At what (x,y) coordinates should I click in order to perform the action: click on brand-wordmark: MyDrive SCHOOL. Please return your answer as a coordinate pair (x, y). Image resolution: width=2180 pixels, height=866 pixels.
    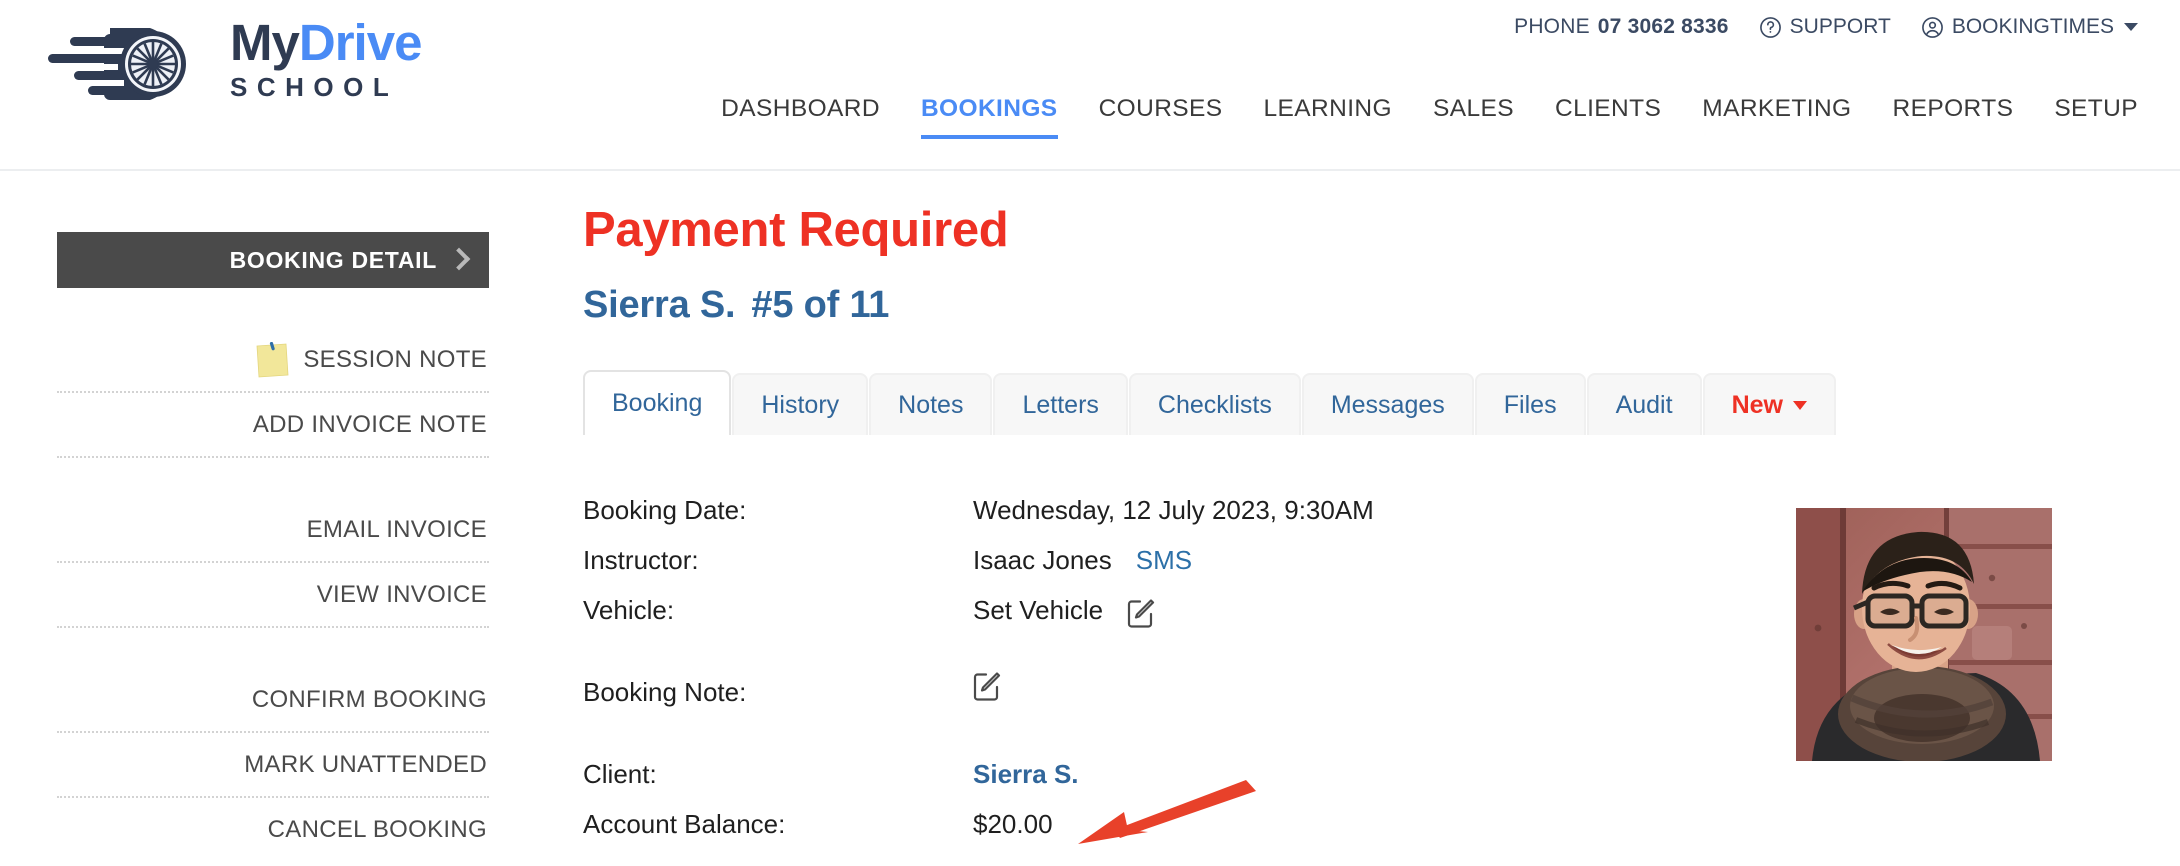
    Looking at the image, I should click on (365, 62).